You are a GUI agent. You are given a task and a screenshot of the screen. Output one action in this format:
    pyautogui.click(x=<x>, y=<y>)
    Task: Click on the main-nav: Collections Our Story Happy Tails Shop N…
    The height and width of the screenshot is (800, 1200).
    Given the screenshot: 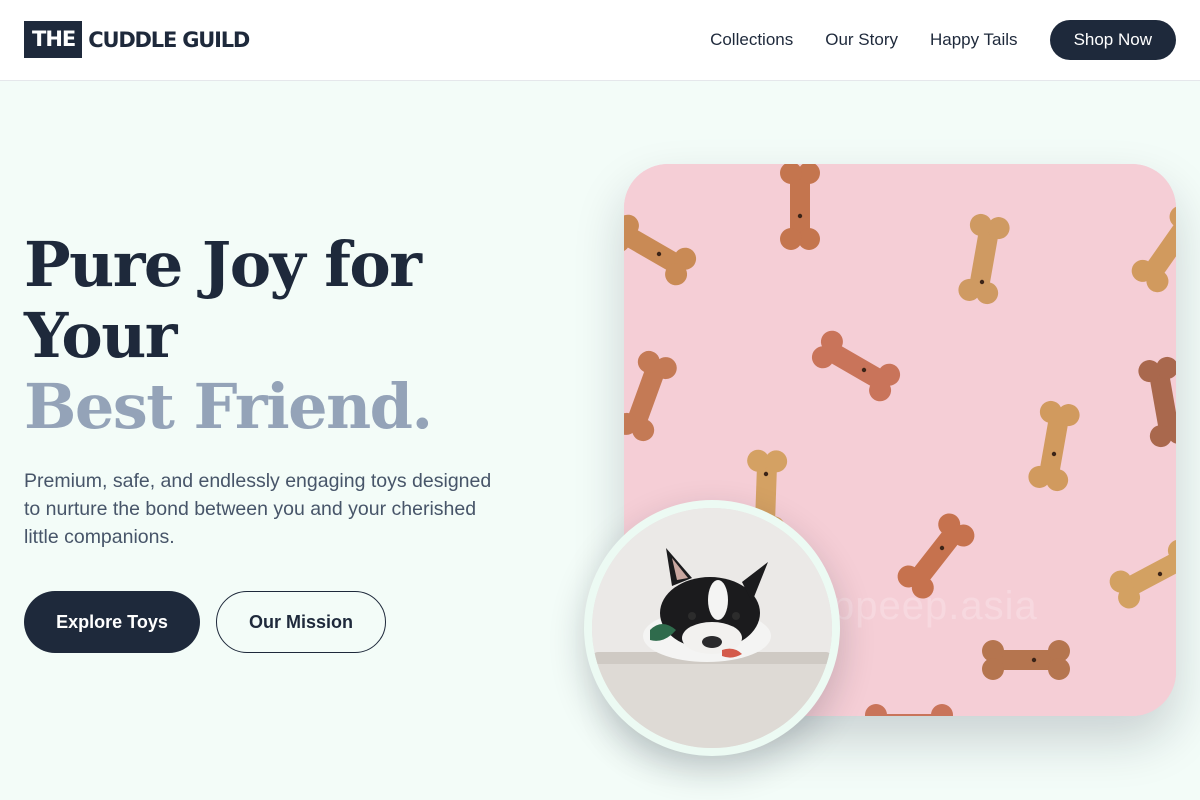 What is the action you would take?
    pyautogui.click(x=943, y=40)
    